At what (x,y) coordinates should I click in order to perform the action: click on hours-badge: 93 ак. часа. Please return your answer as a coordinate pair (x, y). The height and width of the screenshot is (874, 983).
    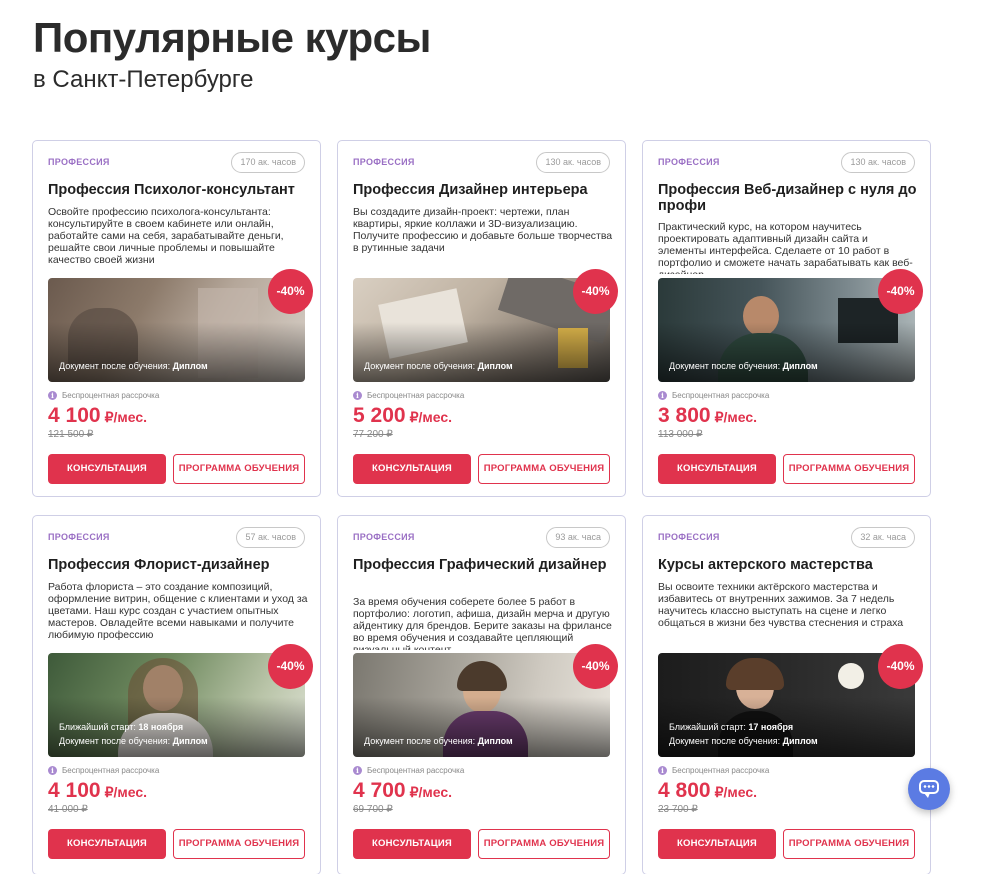
    Looking at the image, I should click on (578, 537).